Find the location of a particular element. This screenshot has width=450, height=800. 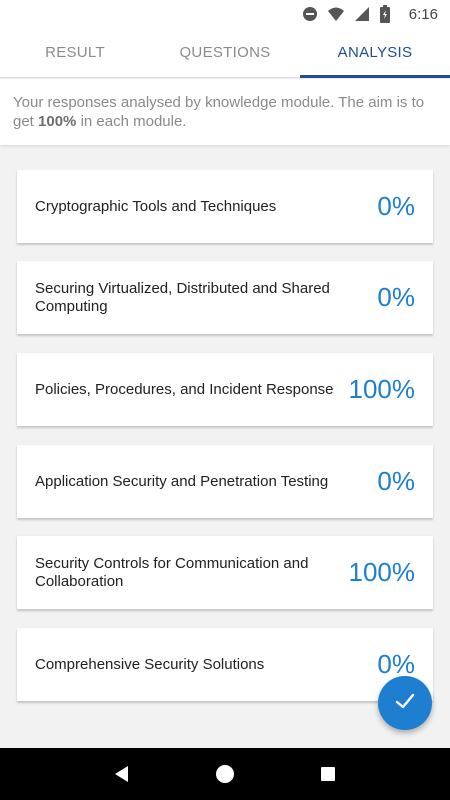

do-not-disturb-icon is located at coordinates (310, 14).